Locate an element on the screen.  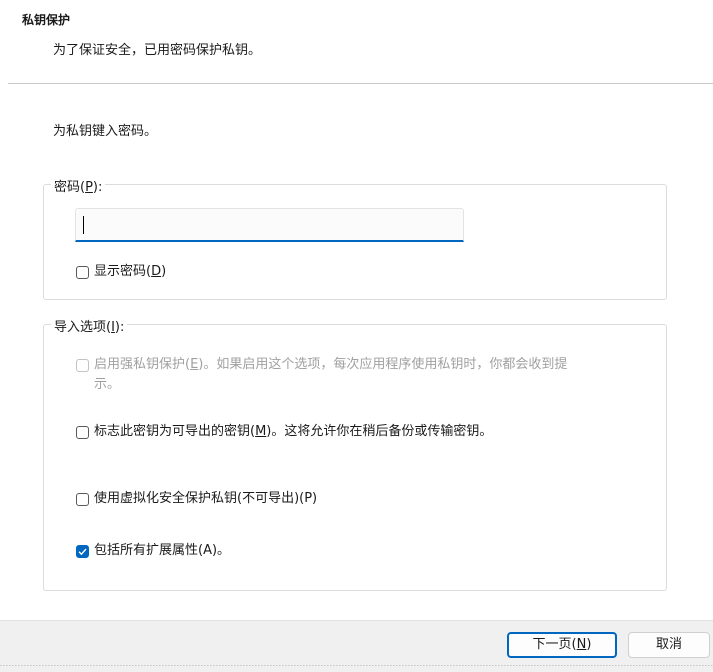
import-options-legend: 导入选项(I): is located at coordinates (89, 325).